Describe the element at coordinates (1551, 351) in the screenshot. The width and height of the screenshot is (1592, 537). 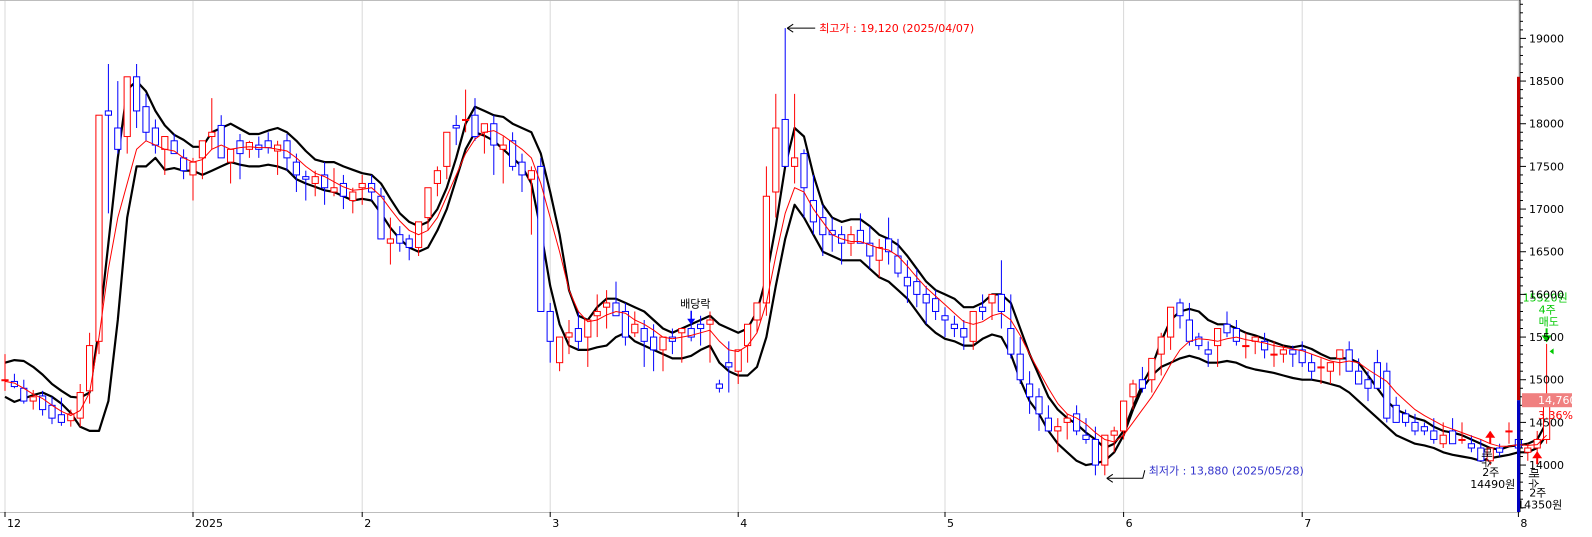
I see `sell-small-marker` at that location.